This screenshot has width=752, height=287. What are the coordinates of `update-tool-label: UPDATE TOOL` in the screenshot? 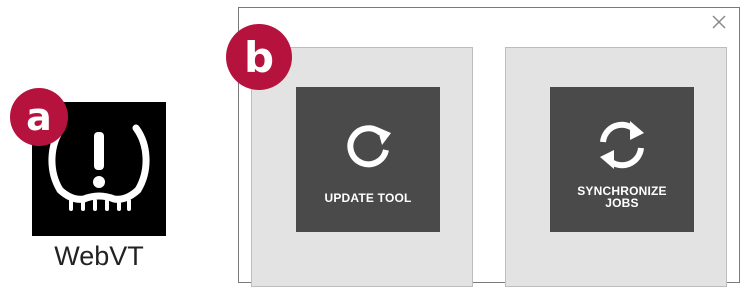 It's located at (368, 198).